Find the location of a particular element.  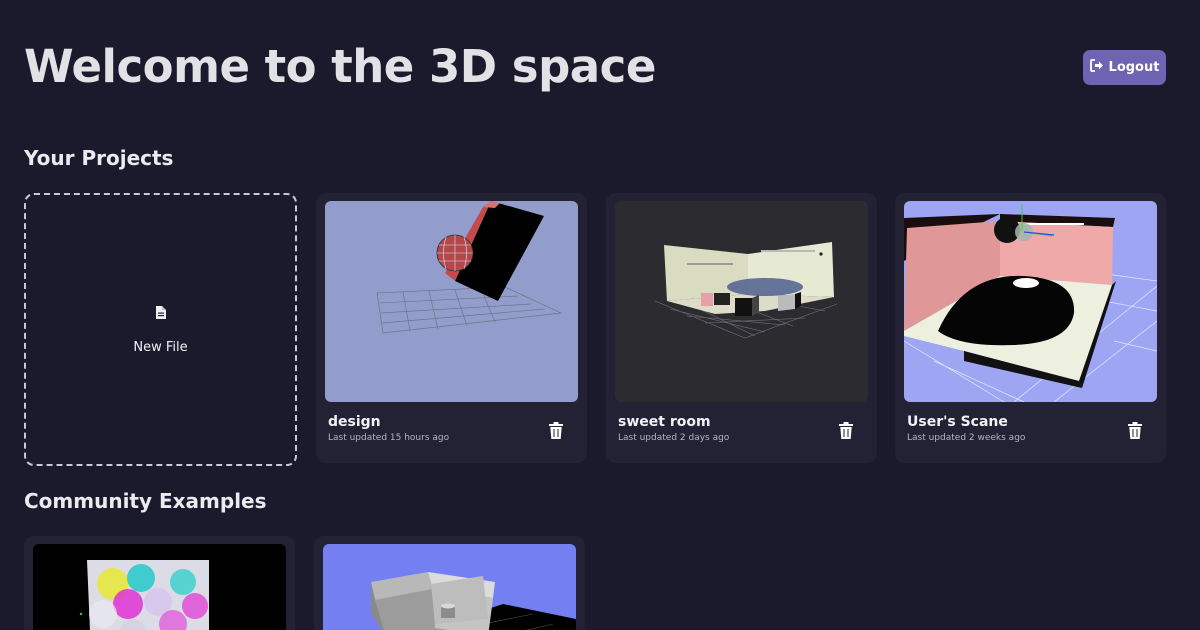

page-title: Welcome to the 3D space is located at coordinates (340, 66).